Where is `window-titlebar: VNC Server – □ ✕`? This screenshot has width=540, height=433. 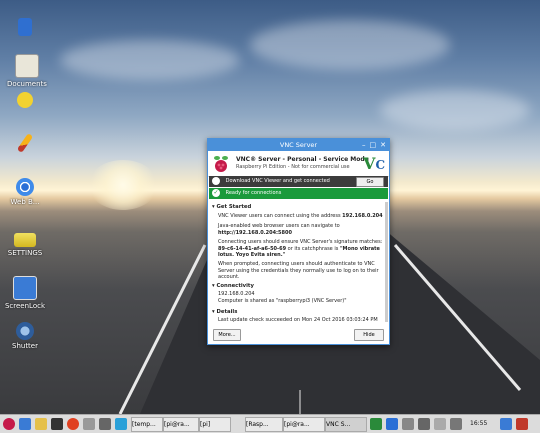 window-titlebar: VNC Server – □ ✕ is located at coordinates (298, 145).